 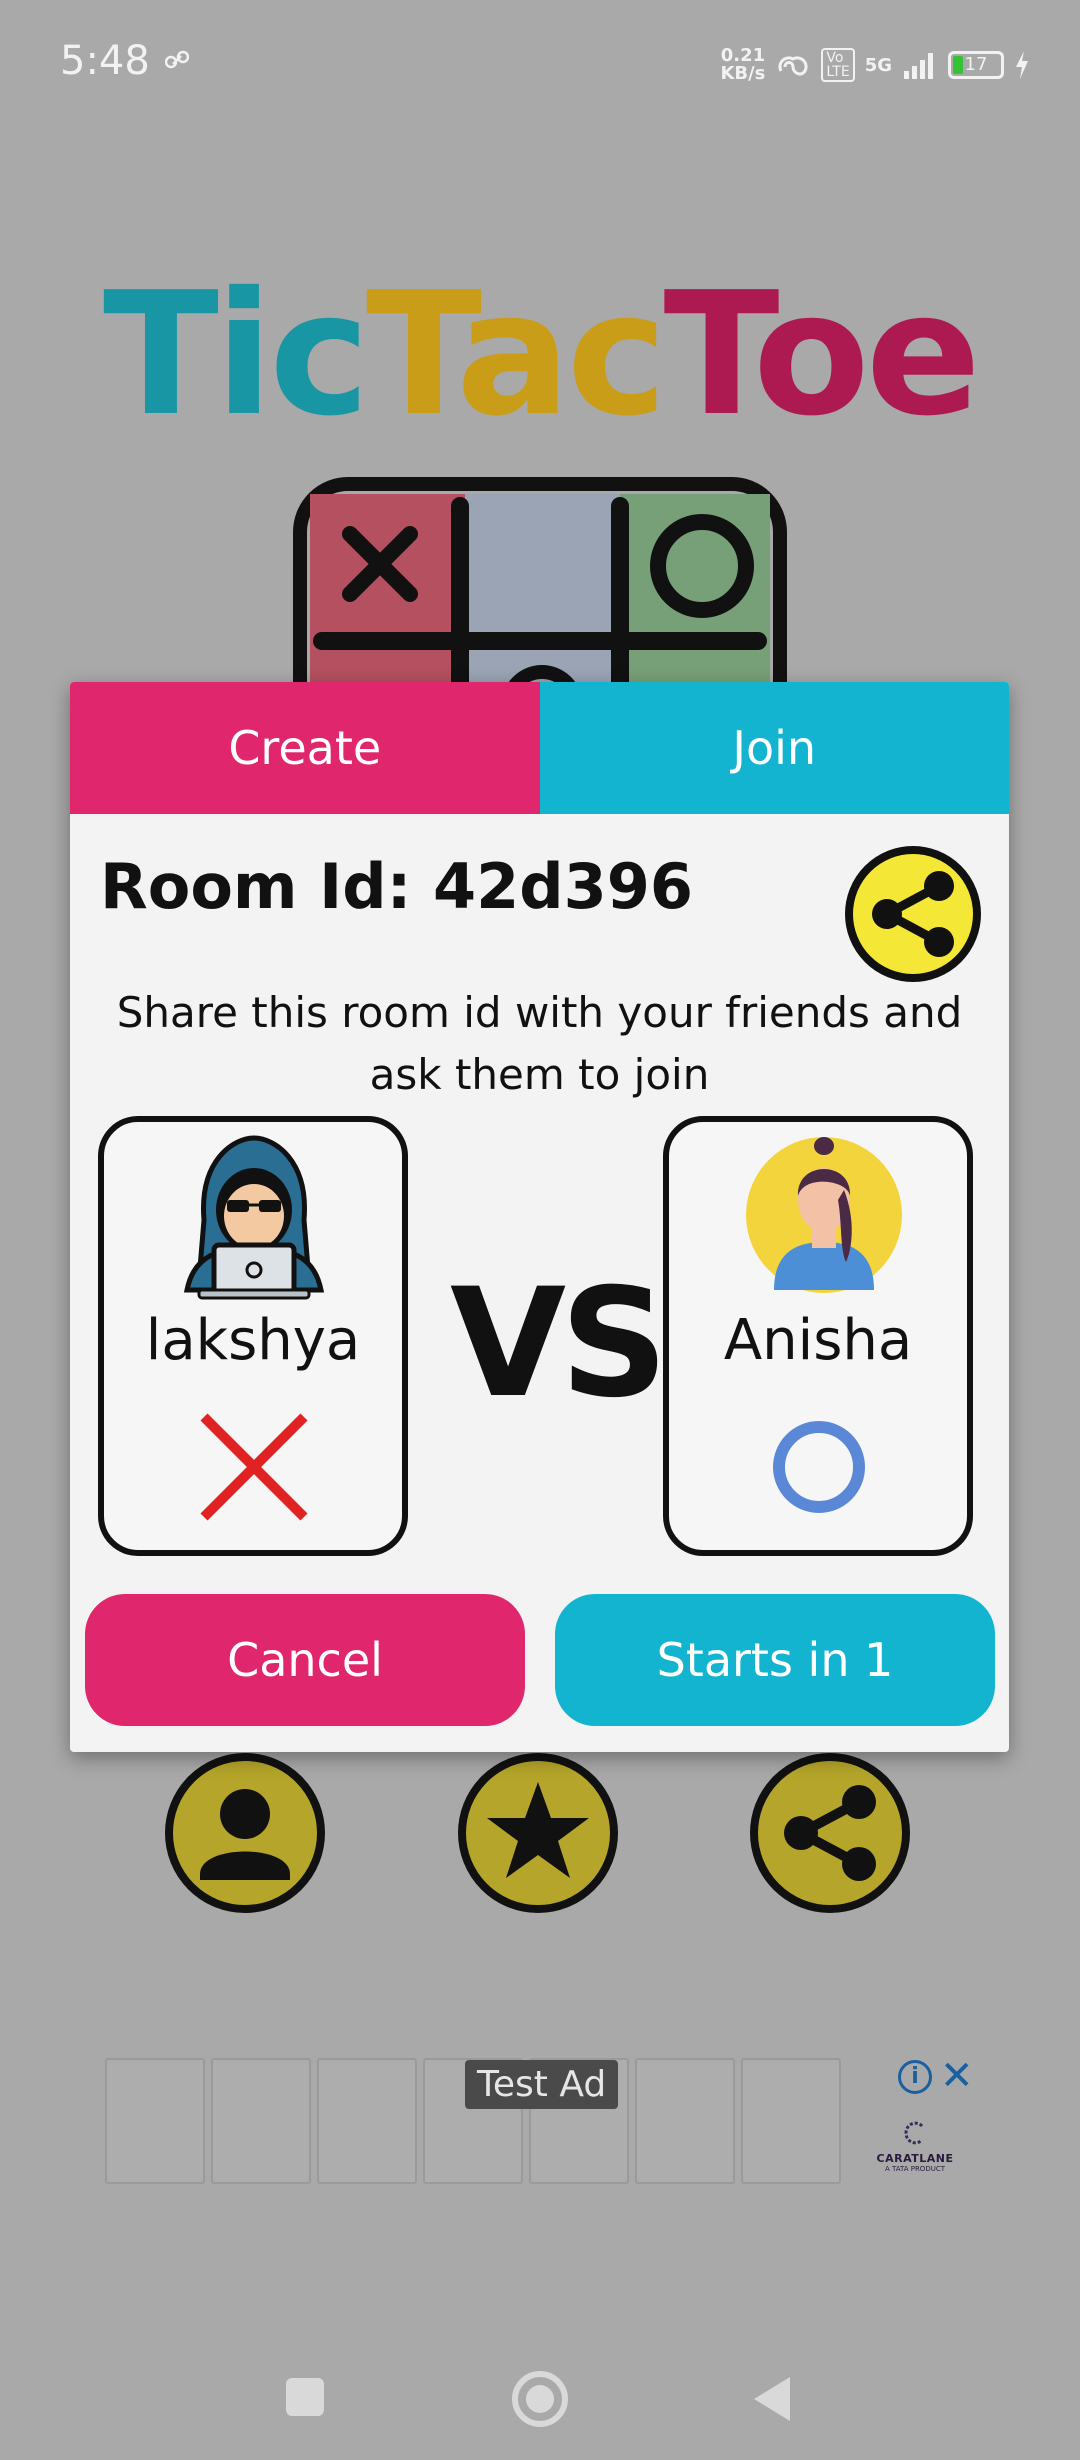 I want to click on logo-tic: Tic, so click(x=236, y=355).